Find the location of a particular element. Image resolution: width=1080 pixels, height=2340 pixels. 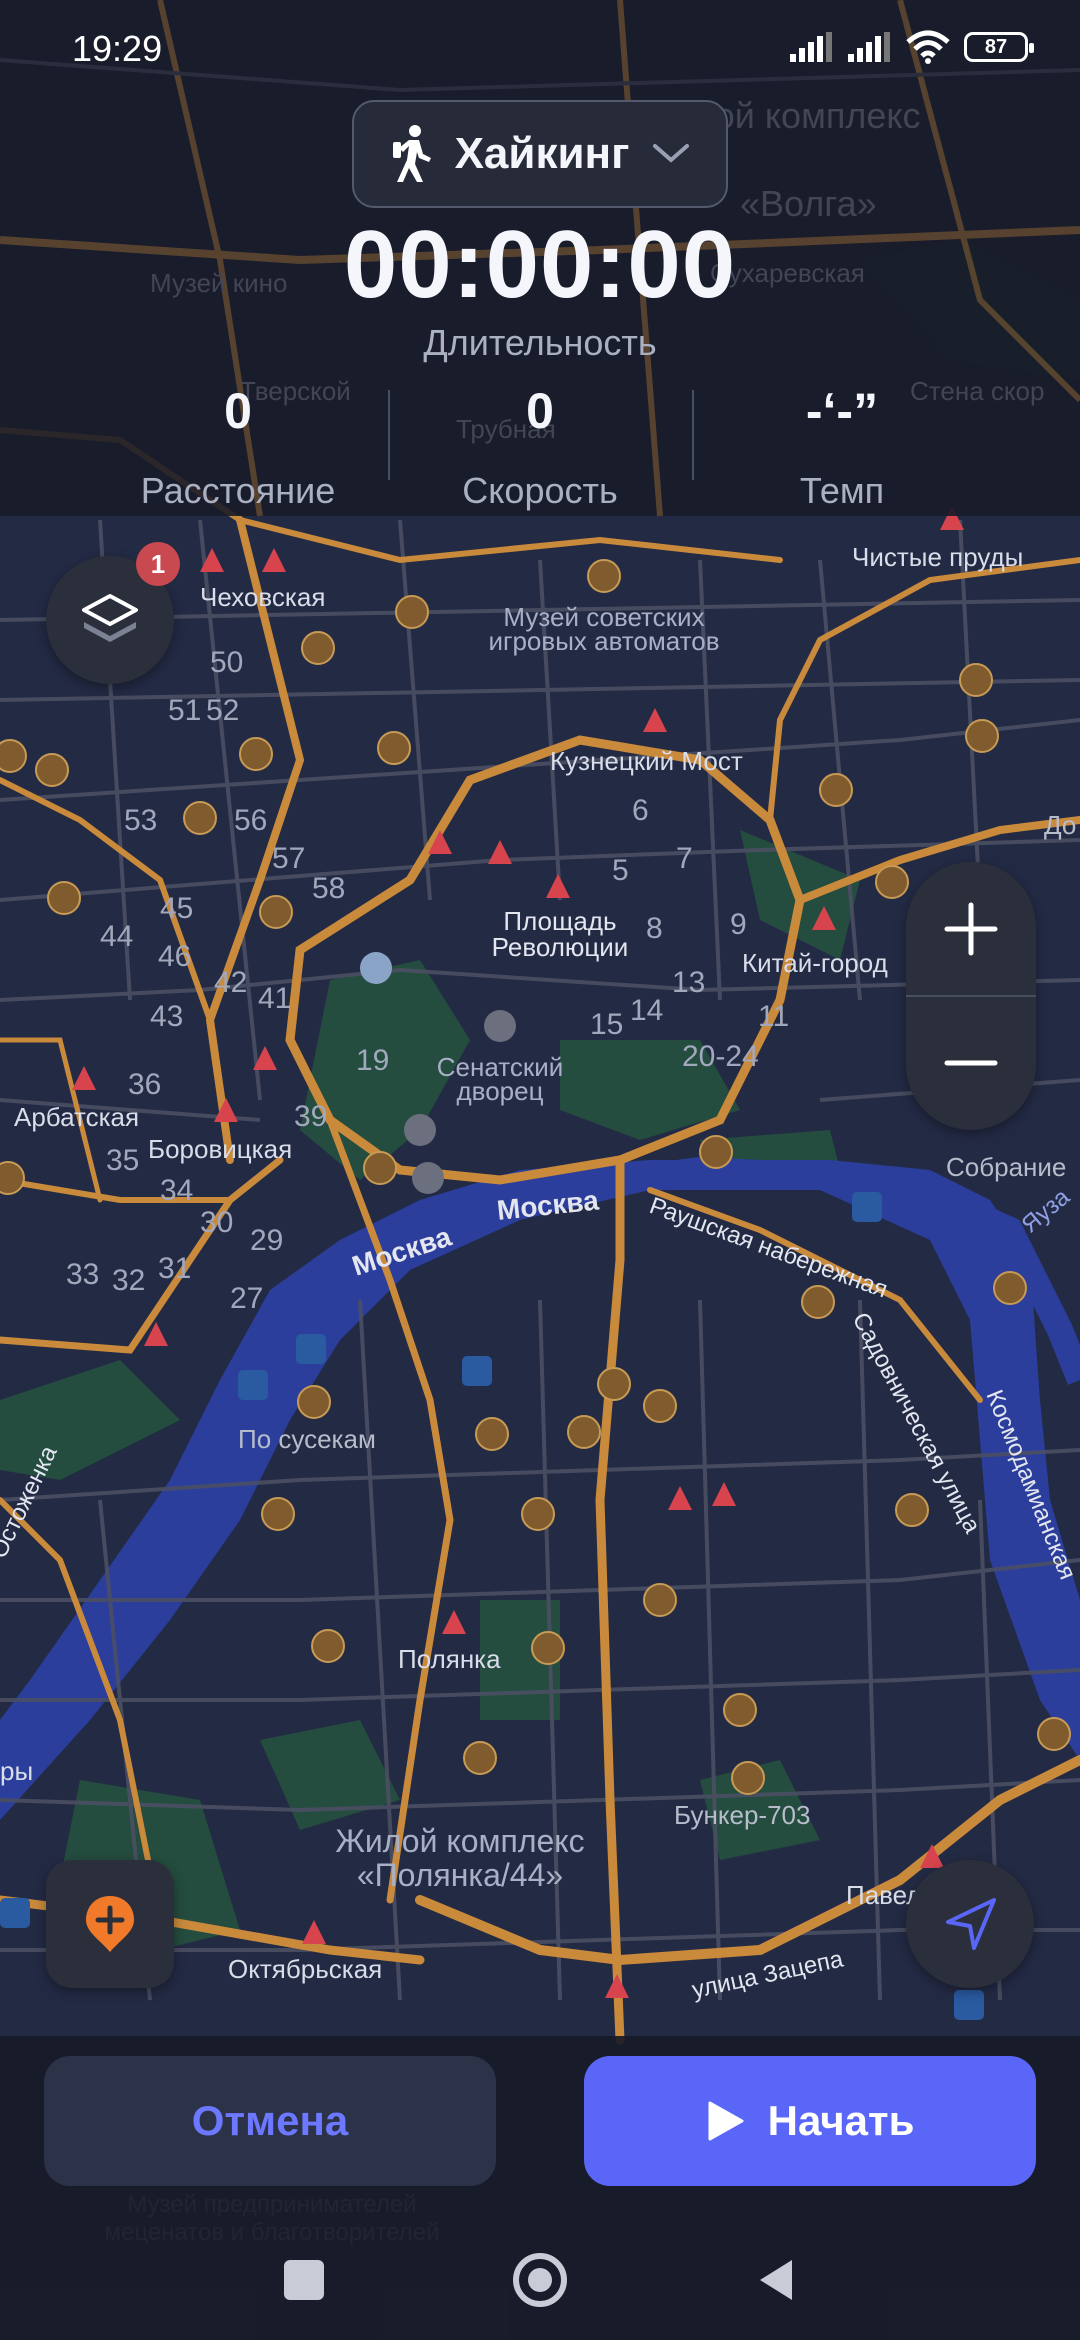

house-number-label: 19 is located at coordinates (372, 1060).